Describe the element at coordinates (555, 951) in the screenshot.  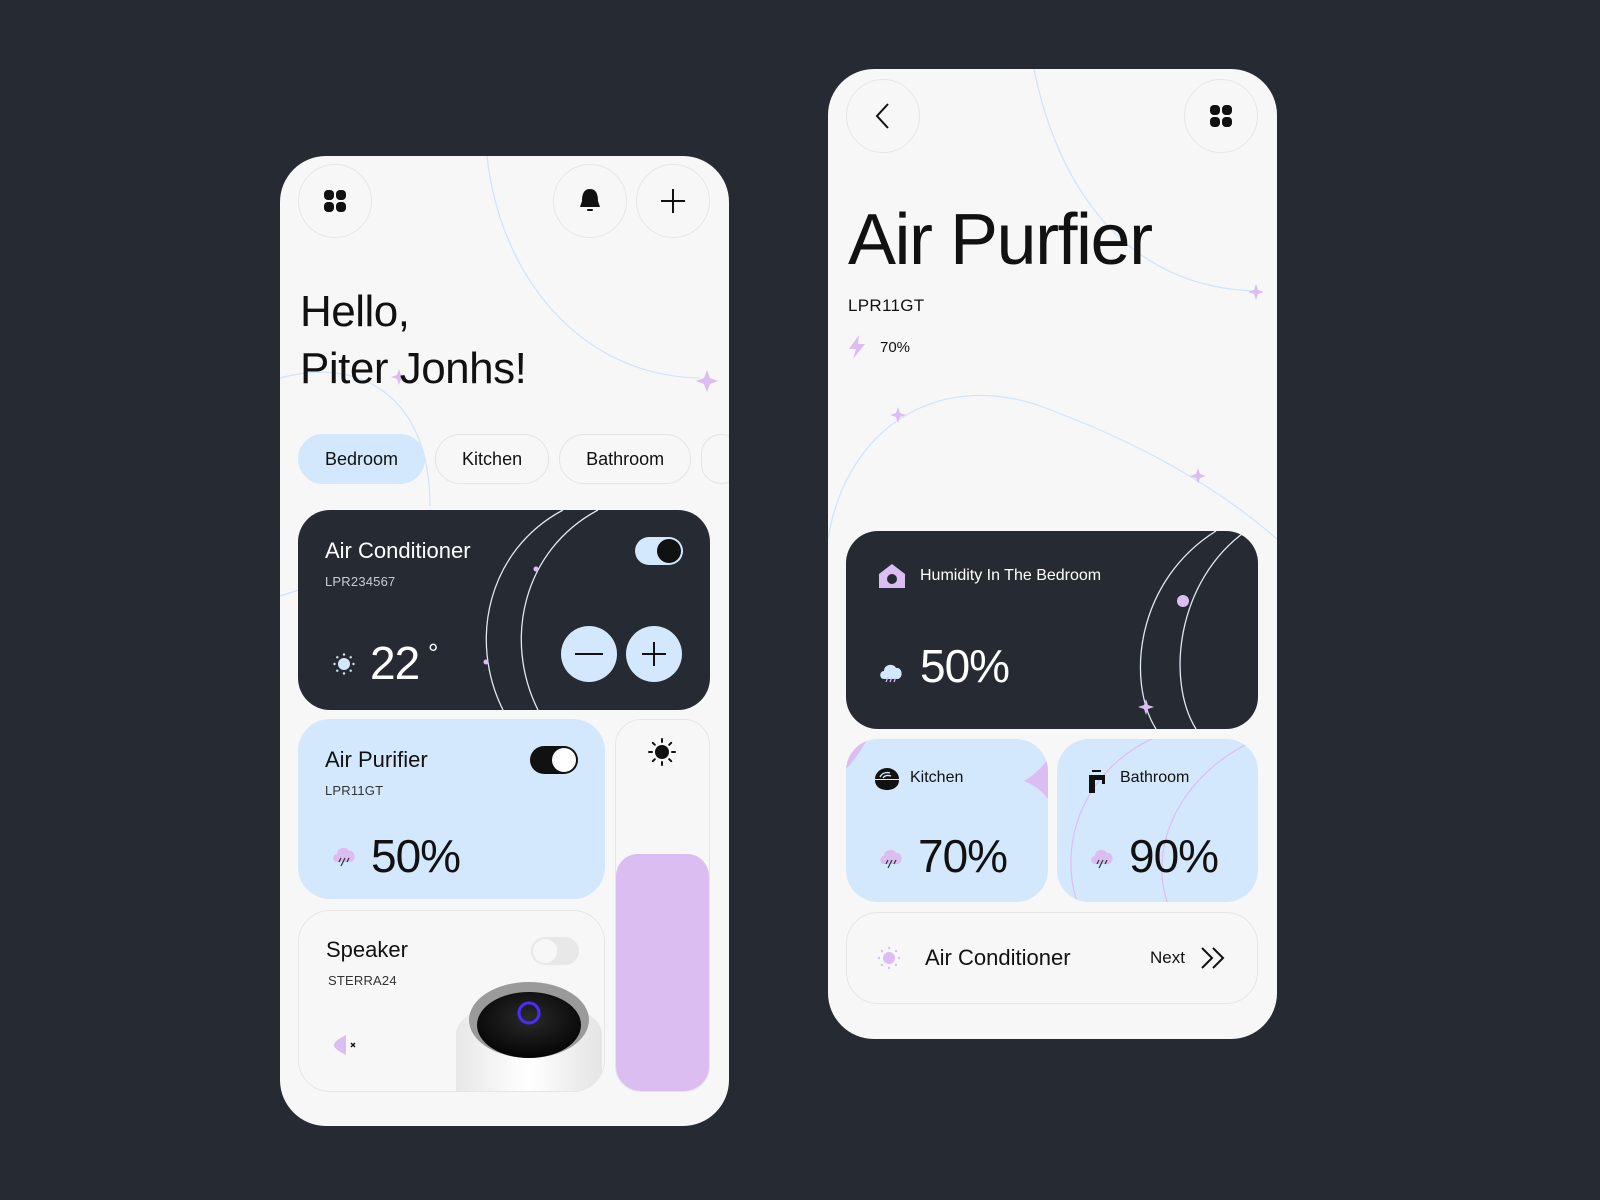
I see `speaker-toggle` at that location.